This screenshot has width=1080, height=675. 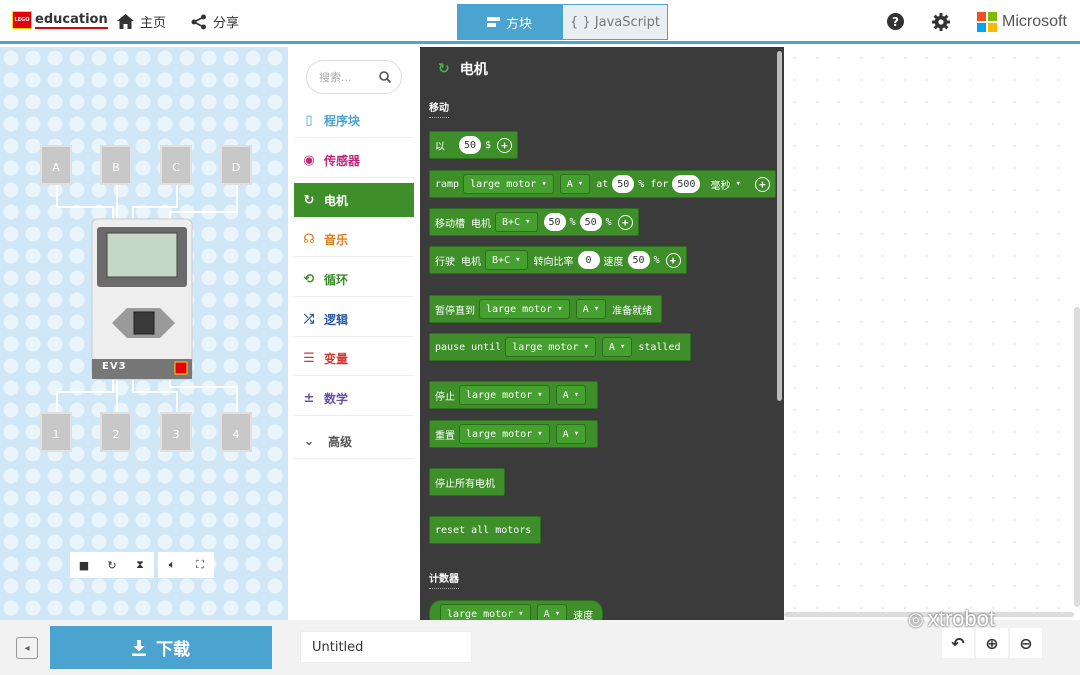 What do you see at coordinates (153, 23) in the screenshot?
I see `home-label: 主页` at bounding box center [153, 23].